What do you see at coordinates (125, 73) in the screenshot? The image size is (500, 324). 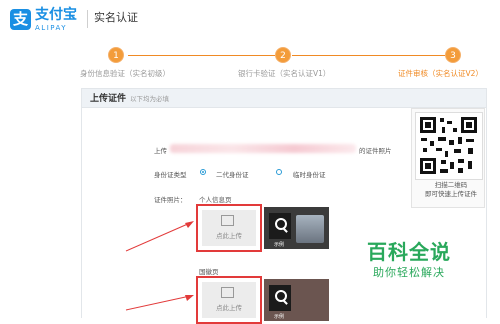 I see `step-1-label: 身份信息验证（实名初级）` at bounding box center [125, 73].